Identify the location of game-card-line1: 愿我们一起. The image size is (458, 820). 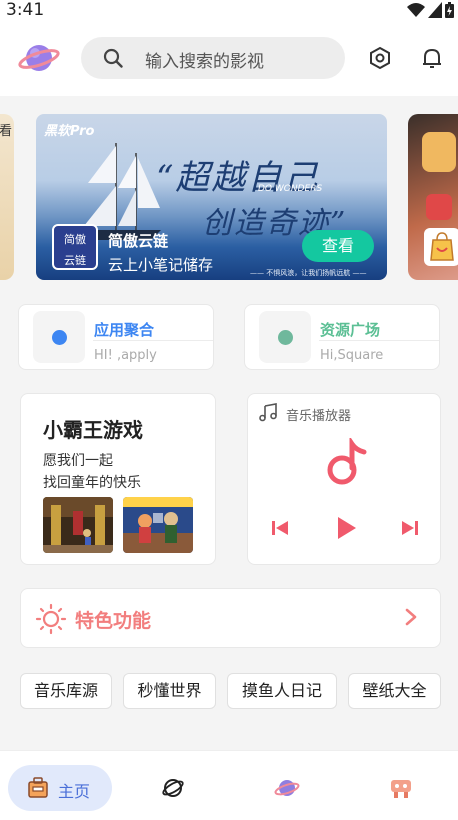
(78, 461).